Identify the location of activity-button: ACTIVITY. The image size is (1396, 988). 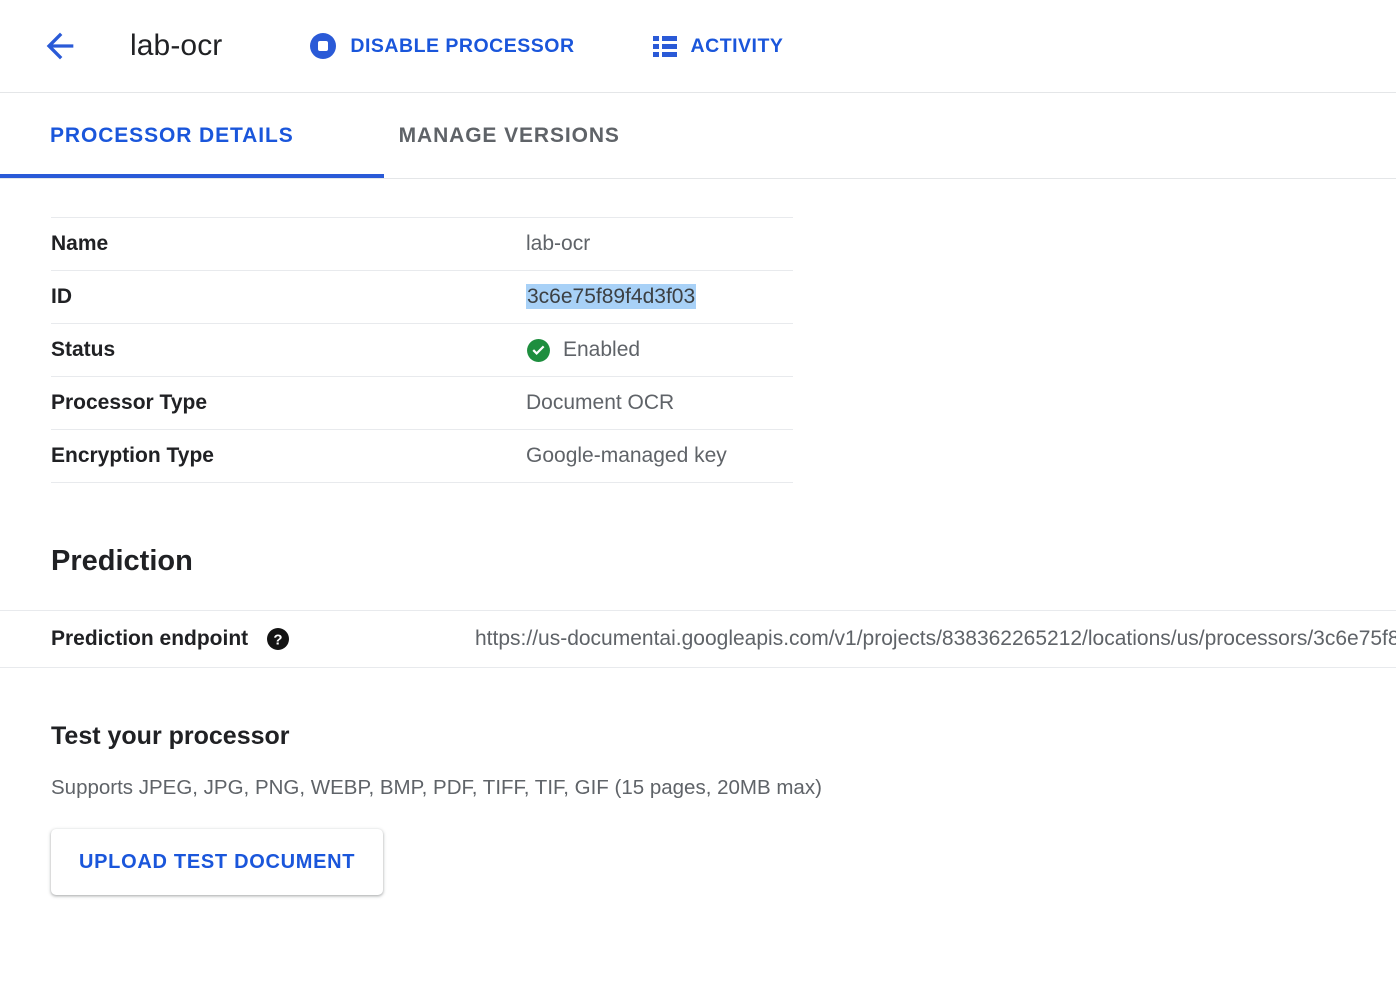
(718, 46).